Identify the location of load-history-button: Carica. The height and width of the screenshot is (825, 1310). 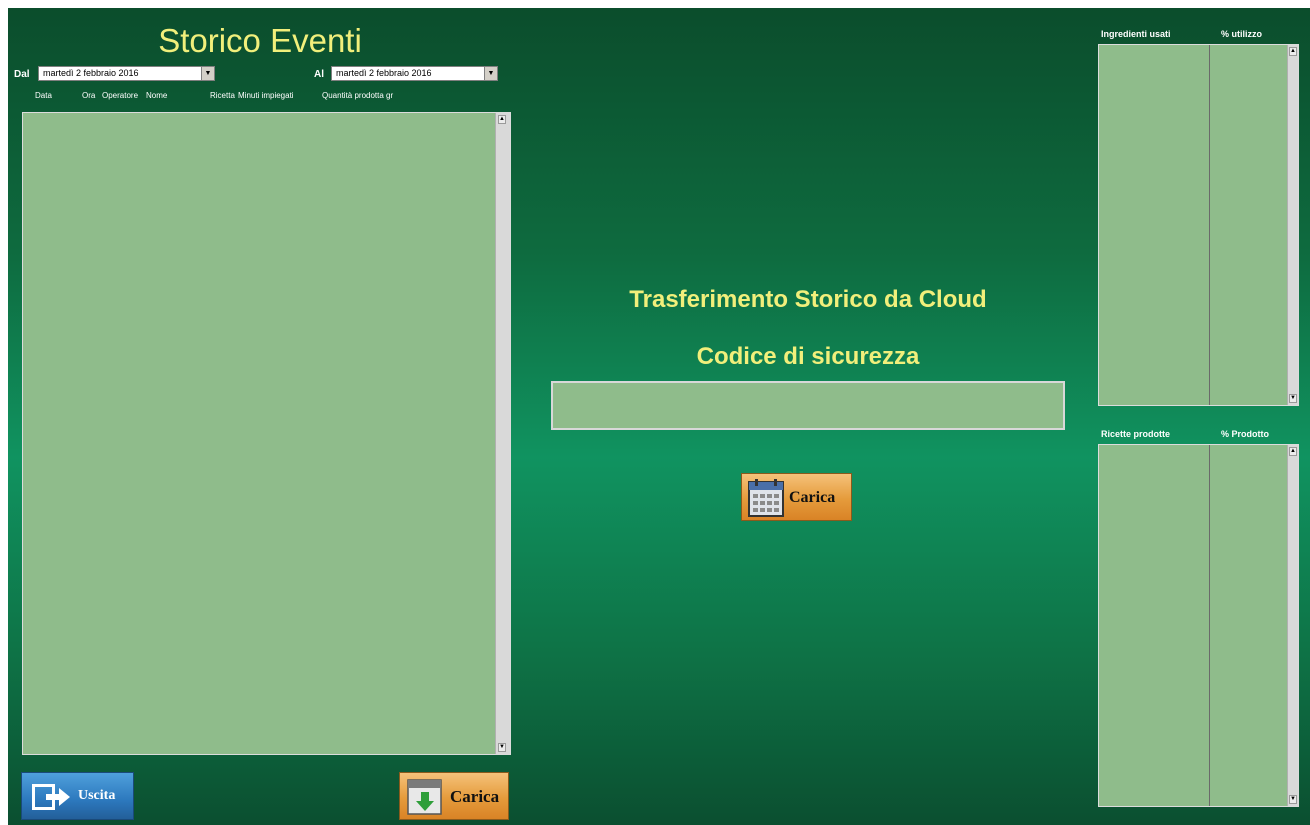
(454, 796).